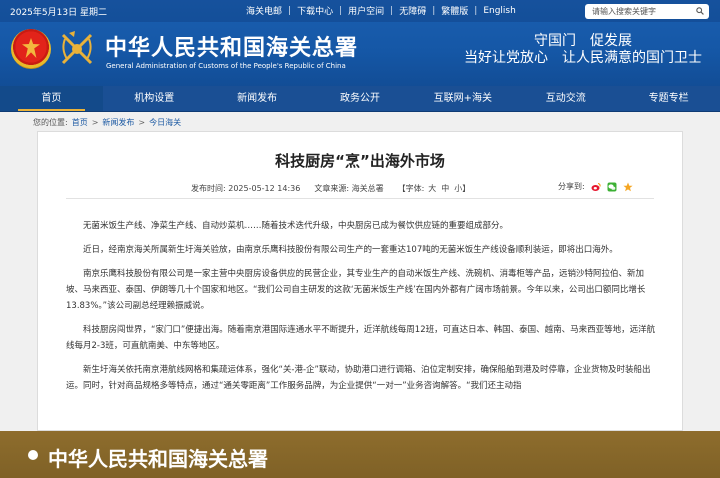  I want to click on breadcrumb-home: 首页, so click(80, 122).